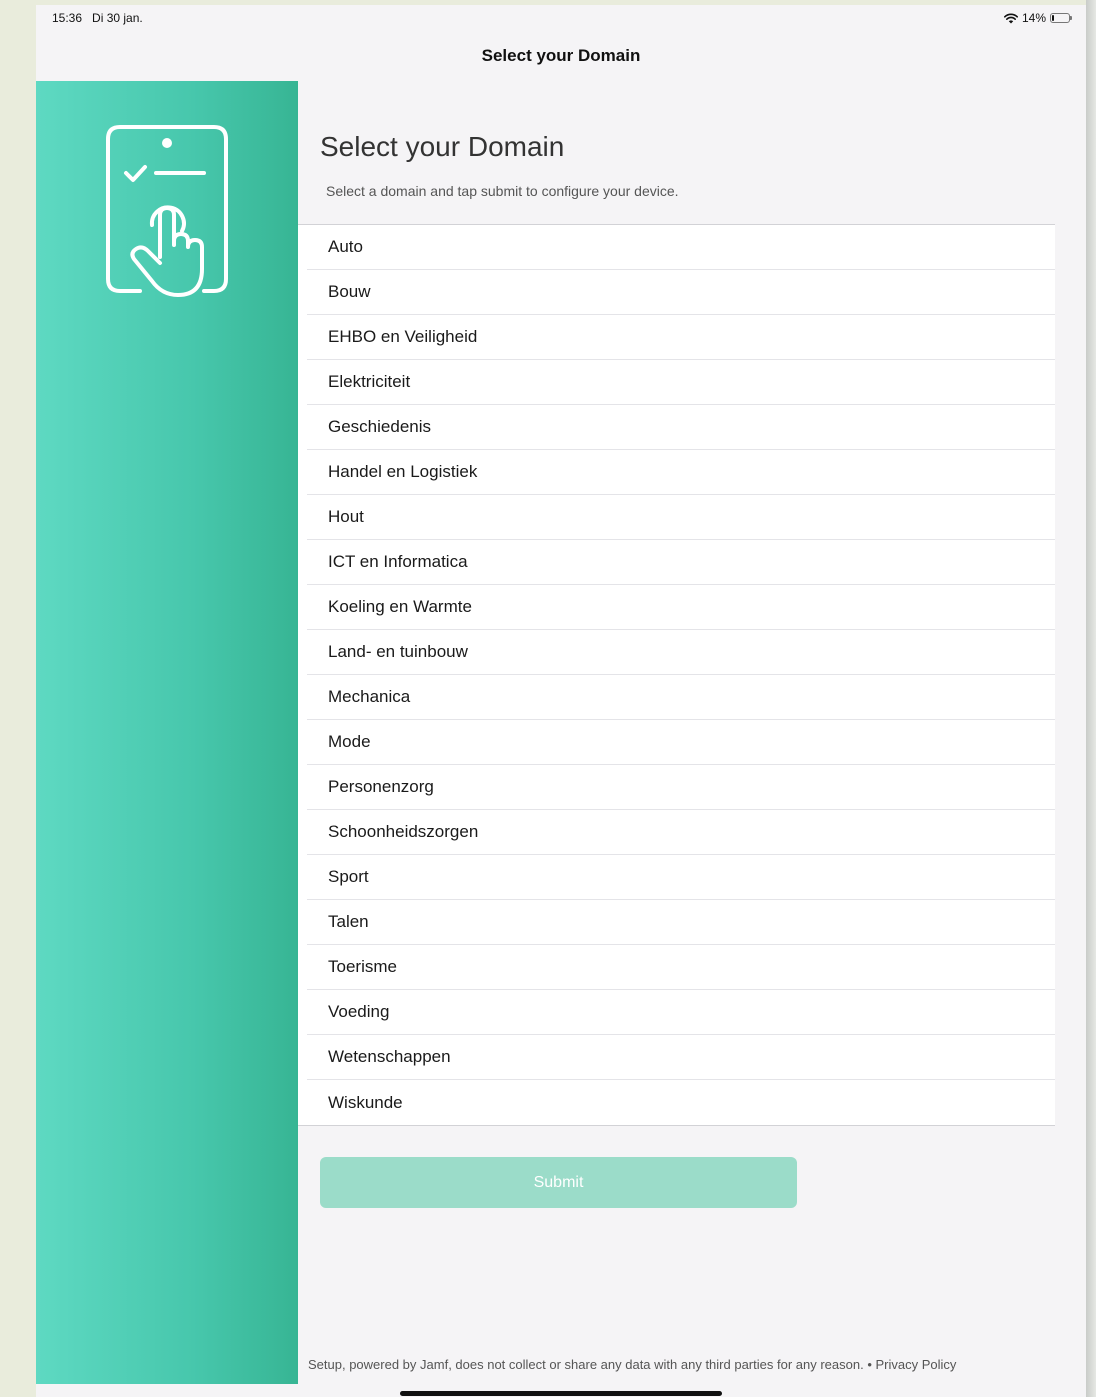 The width and height of the screenshot is (1096, 1397). I want to click on domain-list-item: Handel en Logistiek, so click(681, 472).